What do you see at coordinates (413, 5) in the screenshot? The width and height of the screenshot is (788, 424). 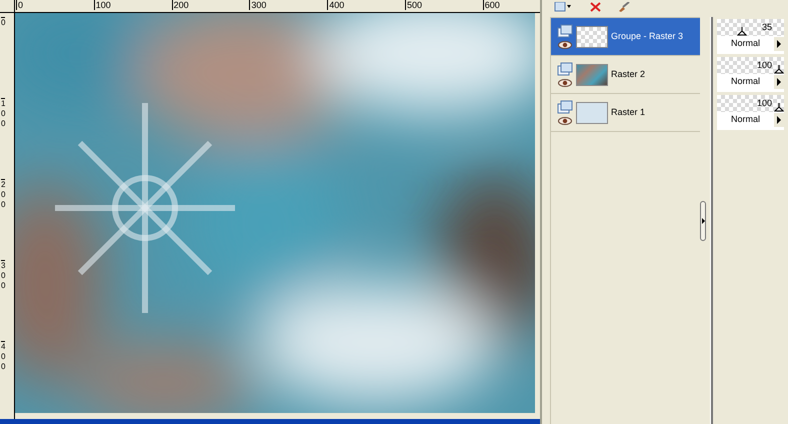 I see `ruler-label: 500` at bounding box center [413, 5].